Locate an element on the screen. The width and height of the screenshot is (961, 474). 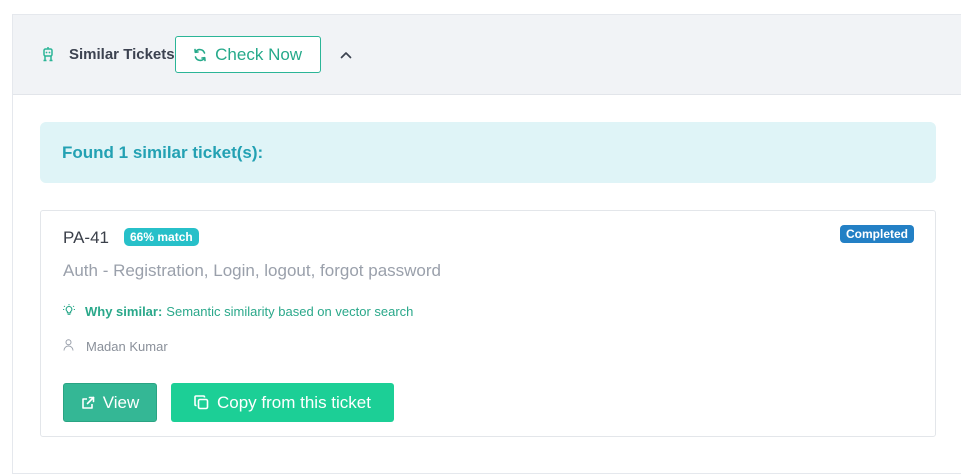
ticket-id: PA-41 is located at coordinates (86, 238).